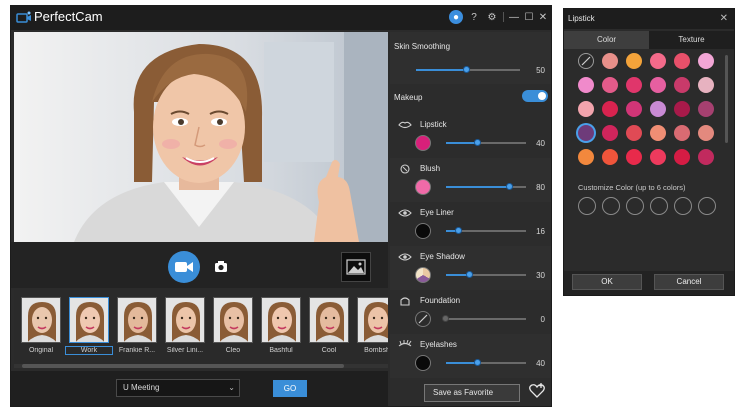 The width and height of the screenshot is (745, 417). I want to click on minimize-icon: —, so click(514, 17).